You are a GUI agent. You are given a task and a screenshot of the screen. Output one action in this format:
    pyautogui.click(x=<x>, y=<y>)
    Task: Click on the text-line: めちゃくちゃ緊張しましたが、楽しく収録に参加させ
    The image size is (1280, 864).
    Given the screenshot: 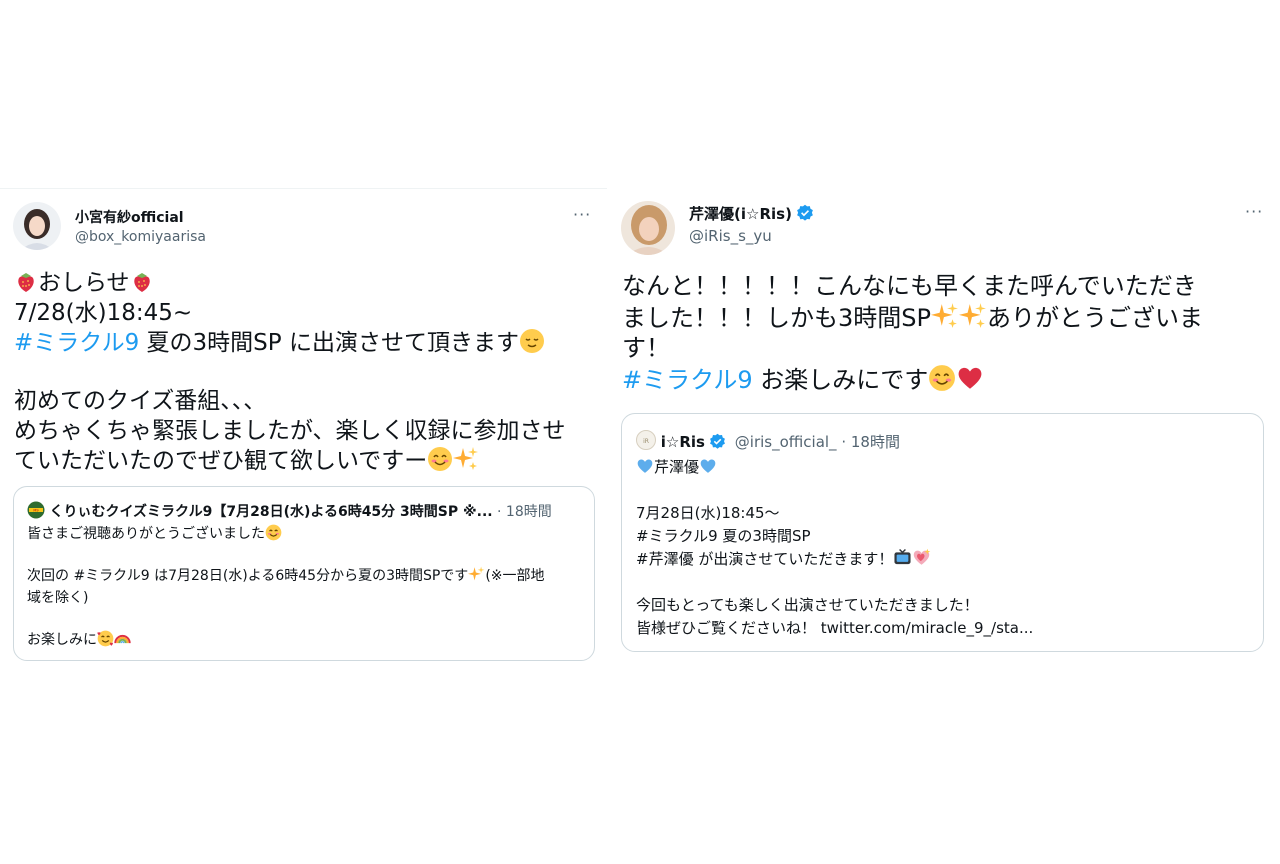 What is the action you would take?
    pyautogui.click(x=290, y=430)
    